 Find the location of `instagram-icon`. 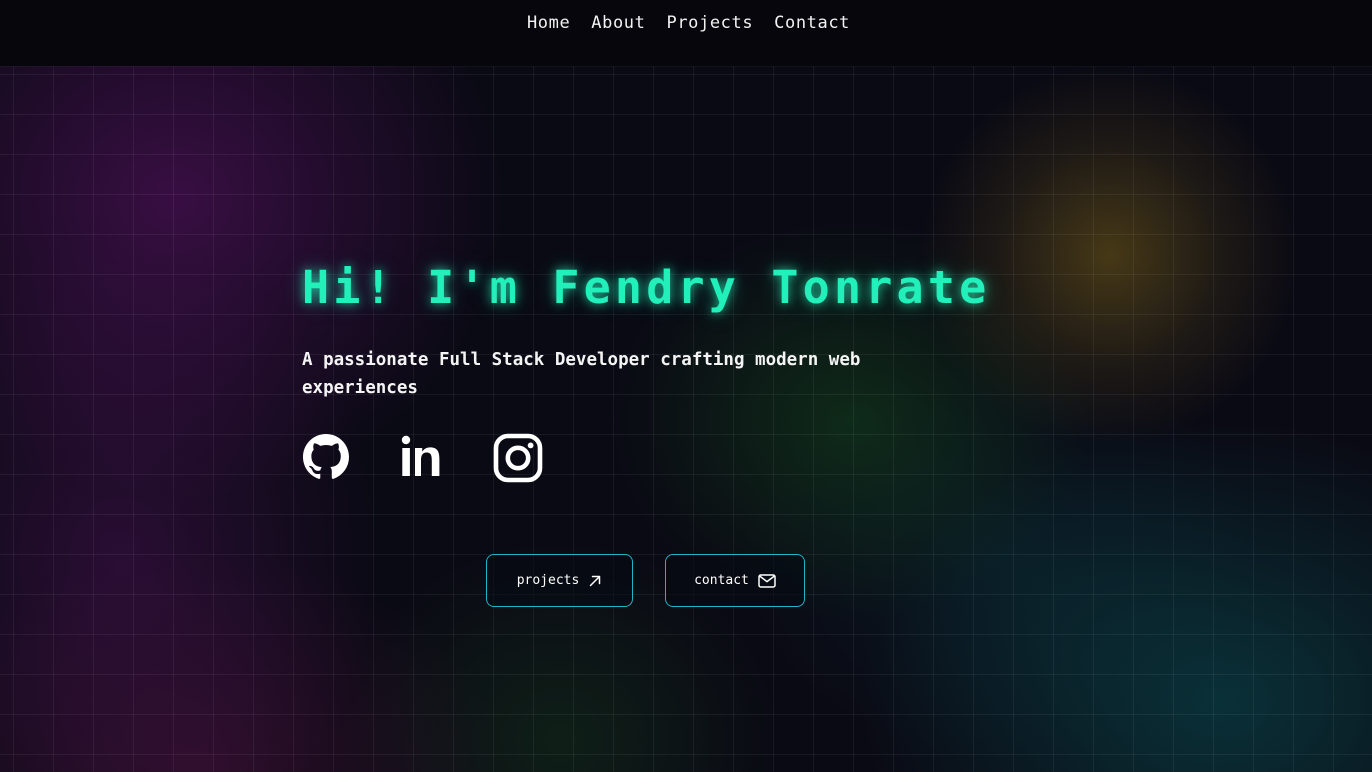

instagram-icon is located at coordinates (518, 458).